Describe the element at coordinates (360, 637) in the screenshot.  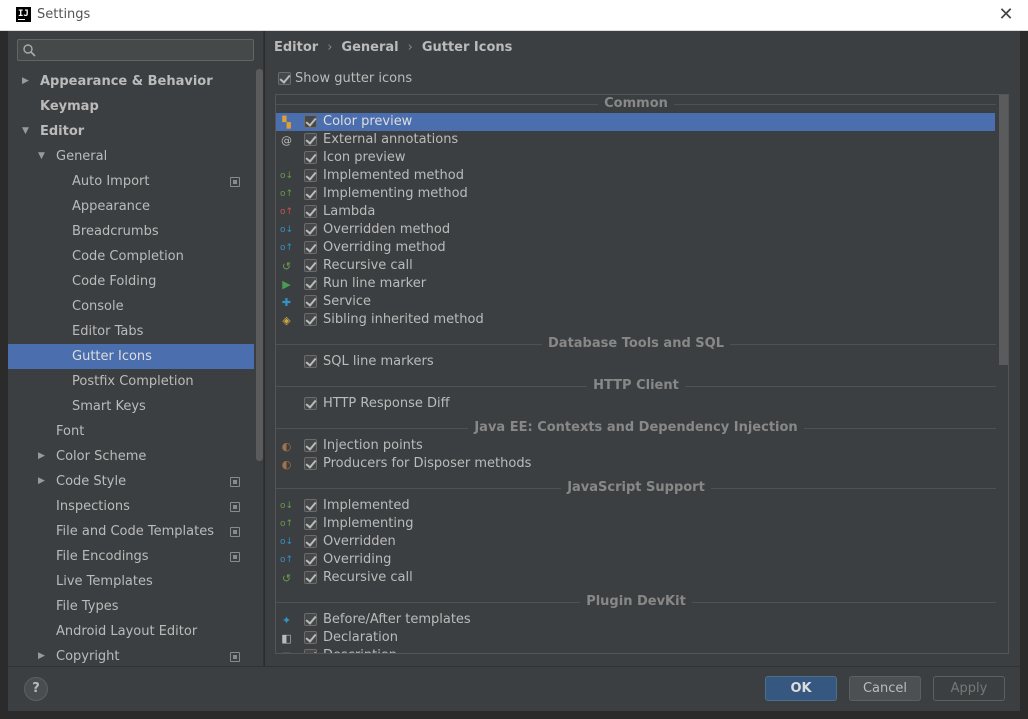
I see `gutter-icon-label: Declaration` at that location.